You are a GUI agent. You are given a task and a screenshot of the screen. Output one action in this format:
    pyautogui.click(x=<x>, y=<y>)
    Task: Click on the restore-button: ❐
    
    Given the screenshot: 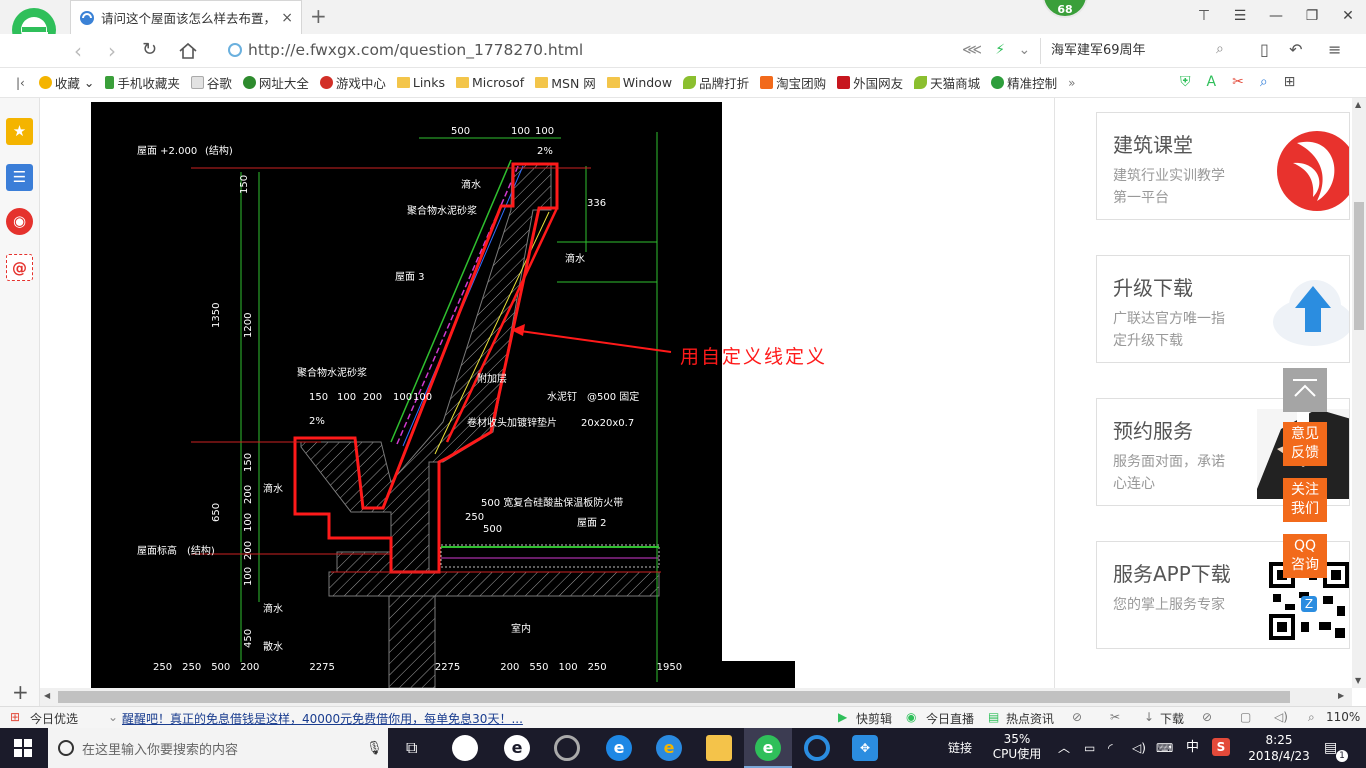 What is the action you would take?
    pyautogui.click(x=1312, y=17)
    